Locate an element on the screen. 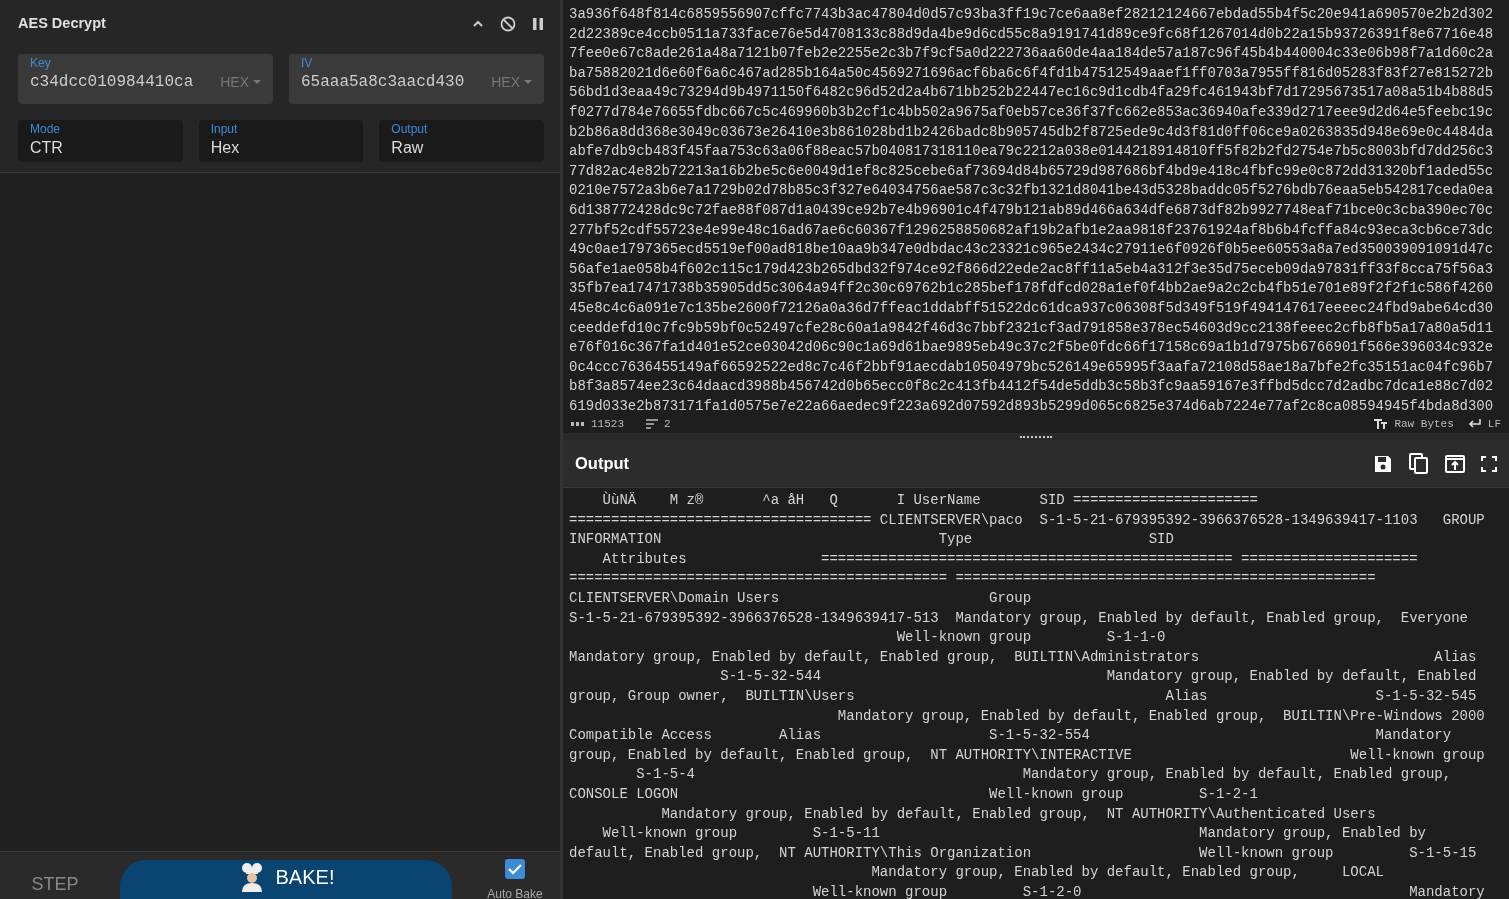  output-line: Mandatory group, Enabled by default, Enabled group, NT AUTHORITY\Authenticated Users is located at coordinates (1018, 814).